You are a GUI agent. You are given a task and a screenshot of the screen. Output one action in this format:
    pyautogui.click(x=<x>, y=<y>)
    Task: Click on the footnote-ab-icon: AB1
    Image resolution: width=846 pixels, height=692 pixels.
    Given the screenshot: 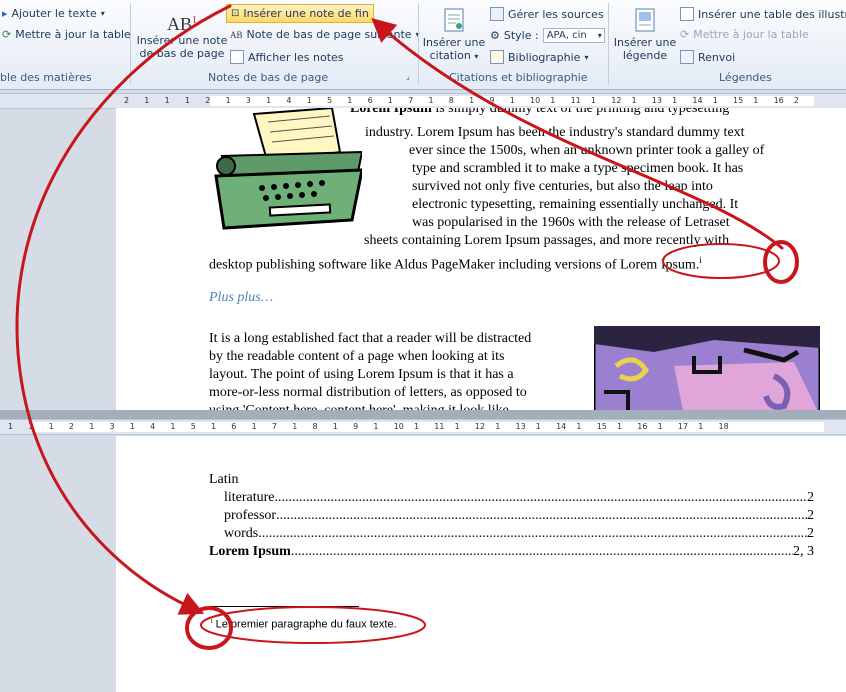 What is the action you would take?
    pyautogui.click(x=181, y=24)
    